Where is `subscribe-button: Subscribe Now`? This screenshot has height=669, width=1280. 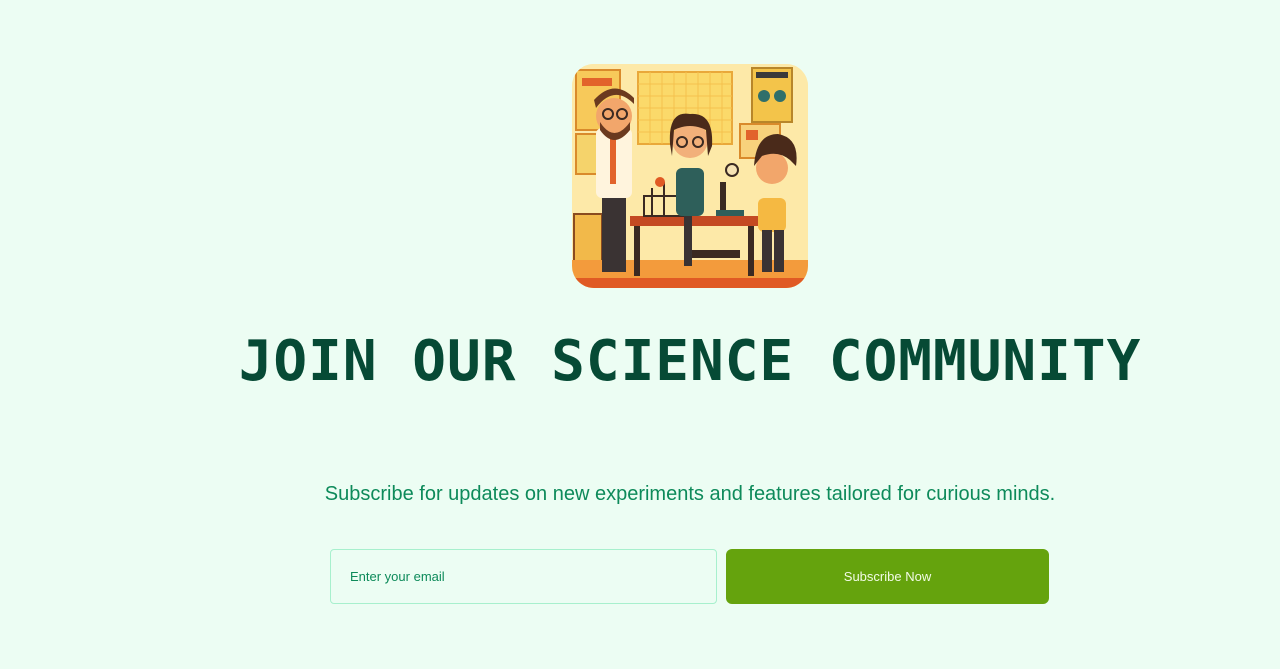 subscribe-button: Subscribe Now is located at coordinates (887, 576).